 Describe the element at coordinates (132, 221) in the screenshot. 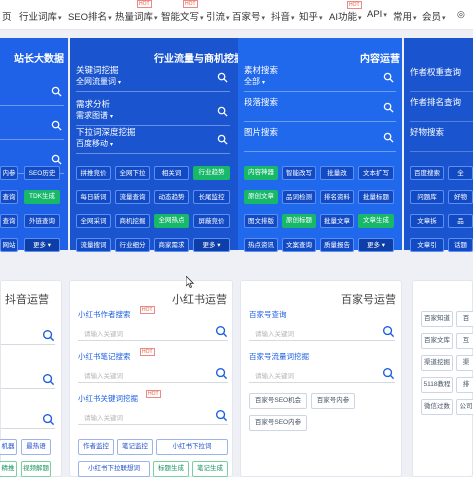

I see `tool-chip: 商机挖掘` at that location.